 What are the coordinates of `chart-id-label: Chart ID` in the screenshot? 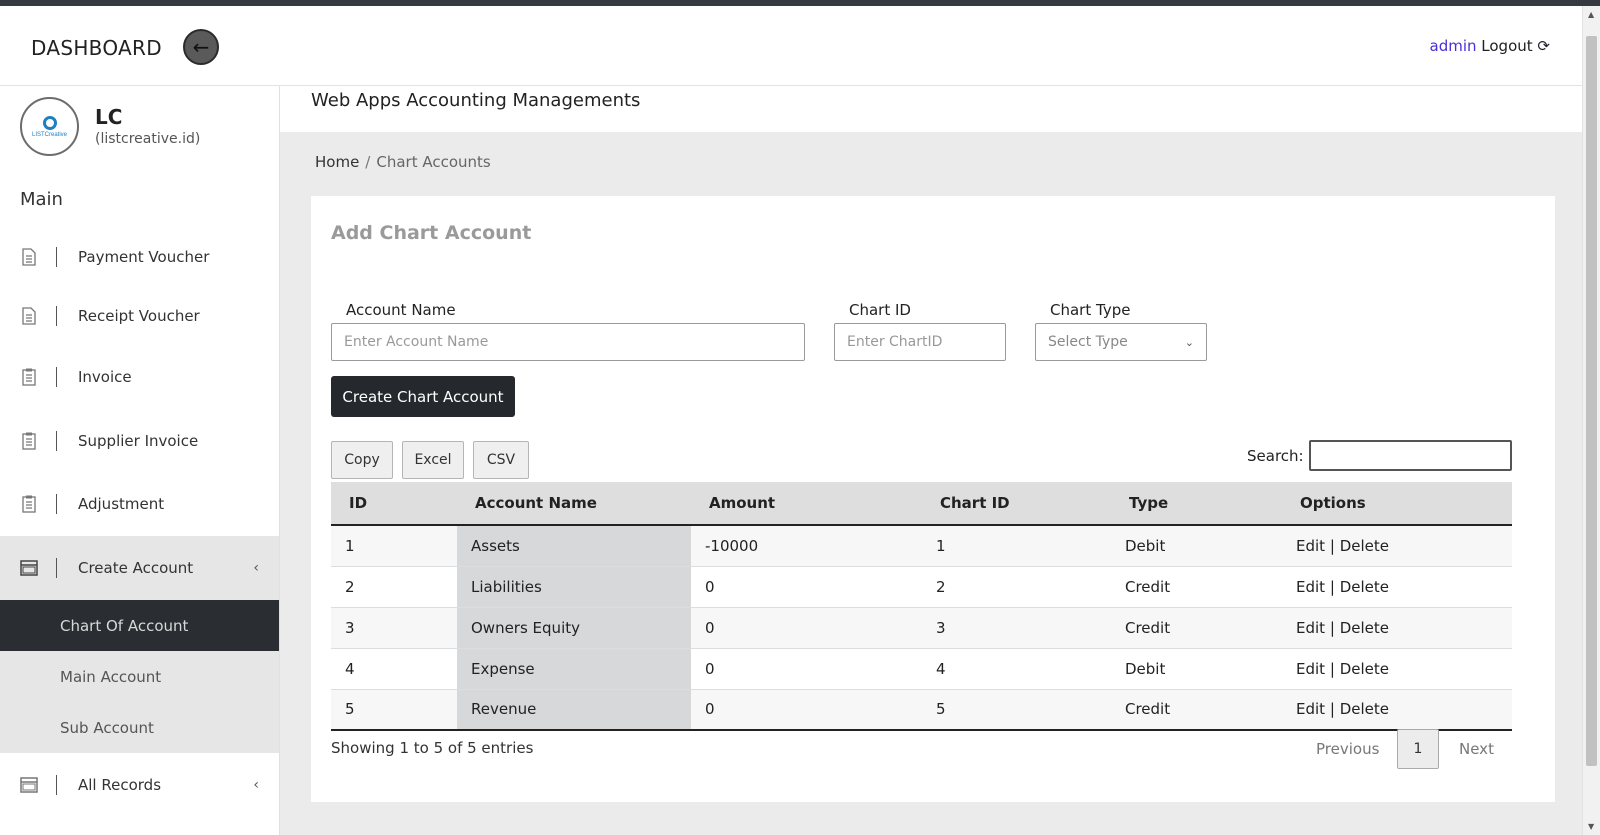 It's located at (880, 310).